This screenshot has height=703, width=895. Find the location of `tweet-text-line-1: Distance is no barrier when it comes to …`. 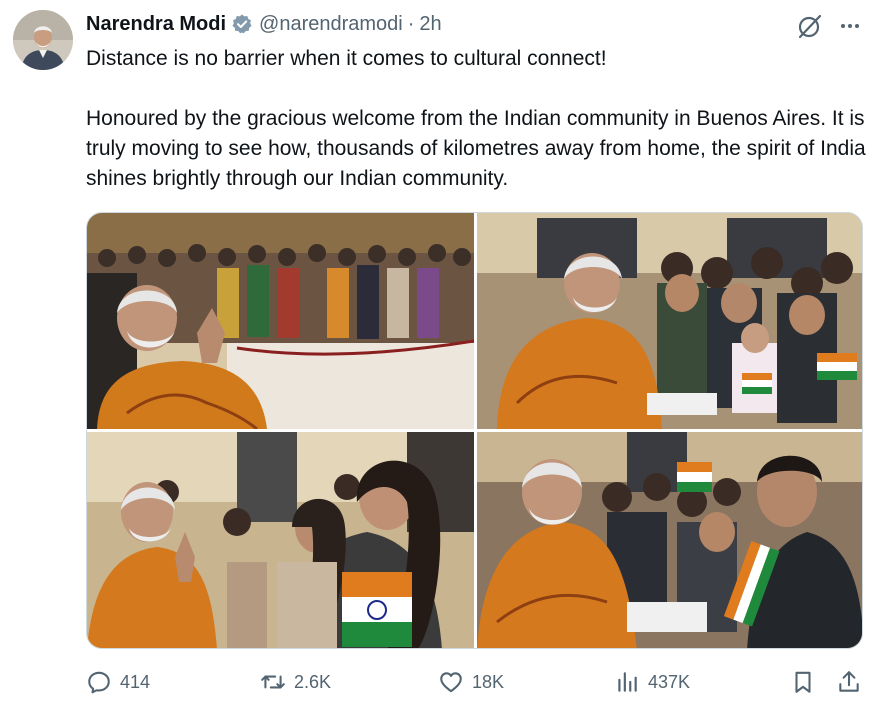

tweet-text-line-1: Distance is no barrier when it comes to … is located at coordinates (346, 58).